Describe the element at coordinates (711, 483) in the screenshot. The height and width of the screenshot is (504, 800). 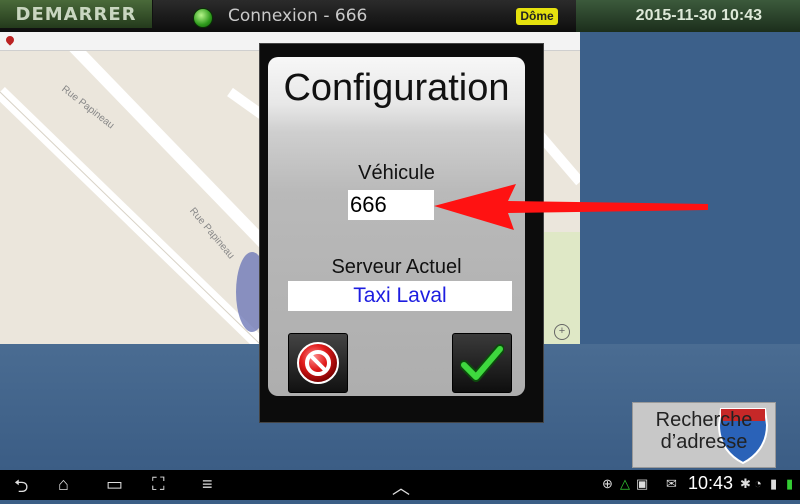
I see `status-clock: 10:43` at that location.